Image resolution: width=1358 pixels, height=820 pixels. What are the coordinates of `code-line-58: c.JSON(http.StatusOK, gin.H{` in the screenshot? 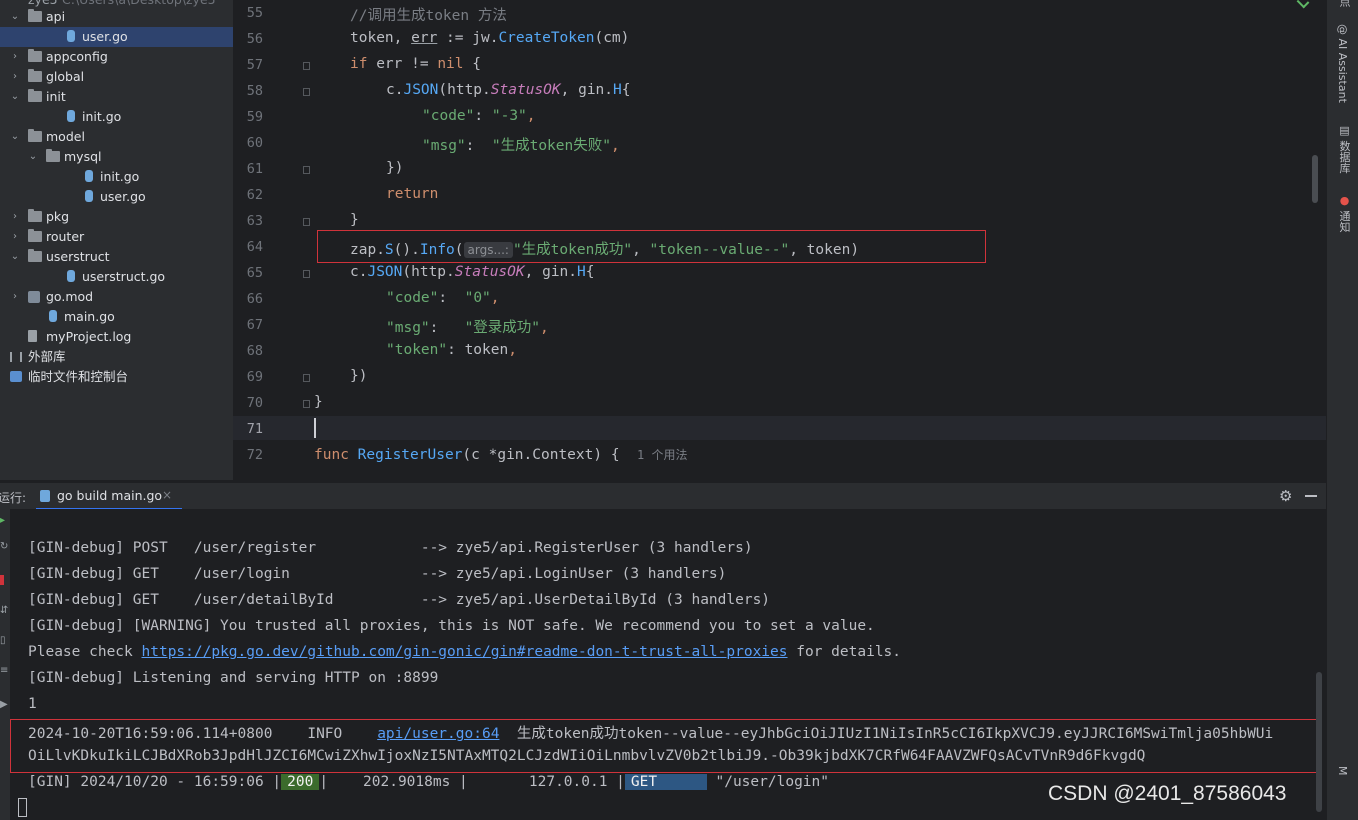 It's located at (508, 90).